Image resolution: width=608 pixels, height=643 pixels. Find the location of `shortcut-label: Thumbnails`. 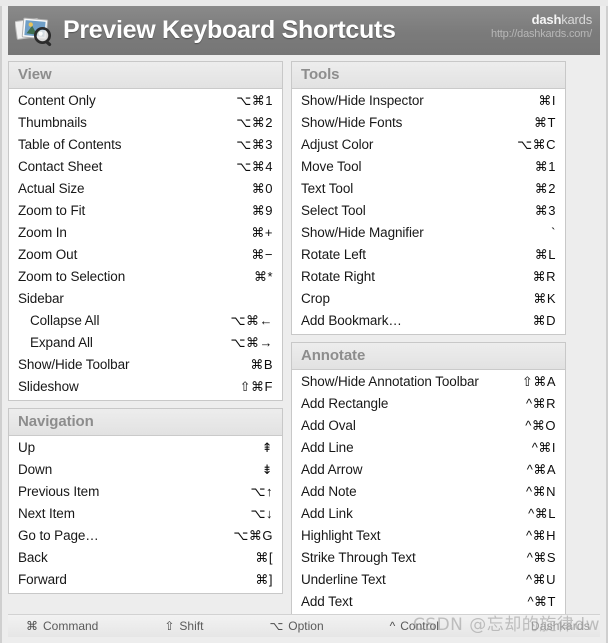

shortcut-label: Thumbnails is located at coordinates (52, 122).